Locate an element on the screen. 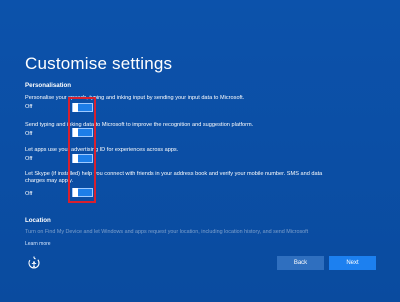 Image resolution: width=400 pixels, height=302 pixels. ease-of-access-icon is located at coordinates (34, 263).